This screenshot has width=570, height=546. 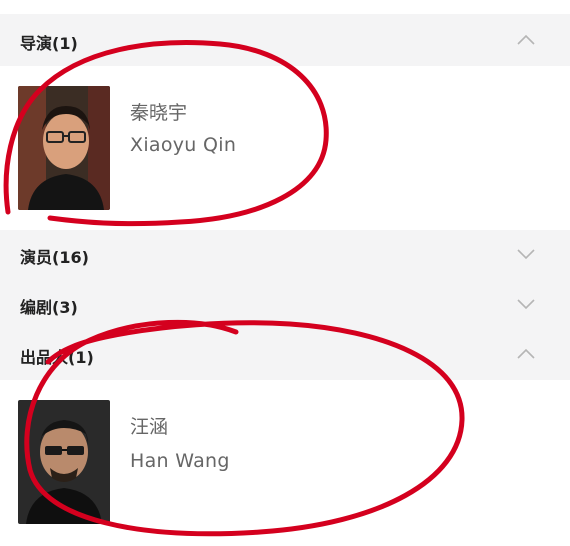 What do you see at coordinates (57, 357) in the screenshot?
I see `section-title: 出品人(1)` at bounding box center [57, 357].